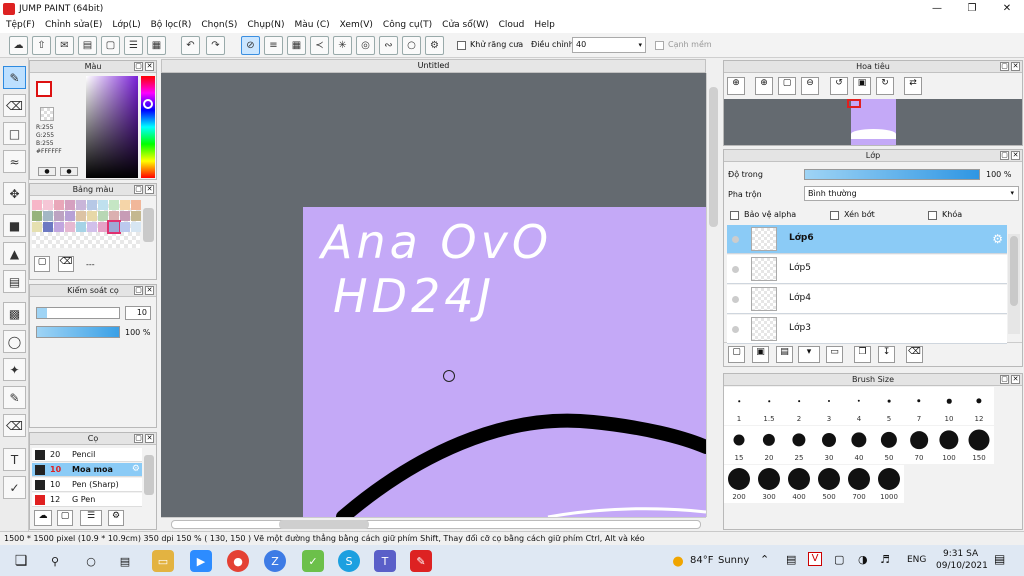 The height and width of the screenshot is (576, 1024). What do you see at coordinates (764, 86) in the screenshot?
I see `zoom-in-alt-icon: ⊕` at bounding box center [764, 86].